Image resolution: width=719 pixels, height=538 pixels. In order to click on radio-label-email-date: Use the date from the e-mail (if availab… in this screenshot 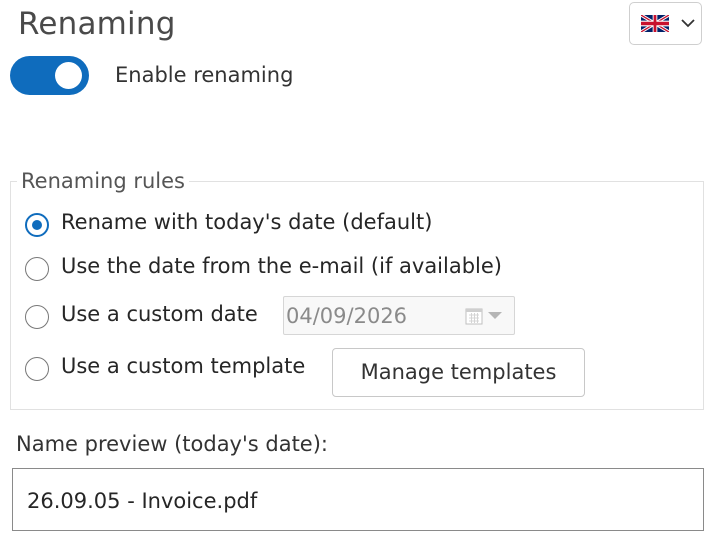, I will do `click(281, 266)`.